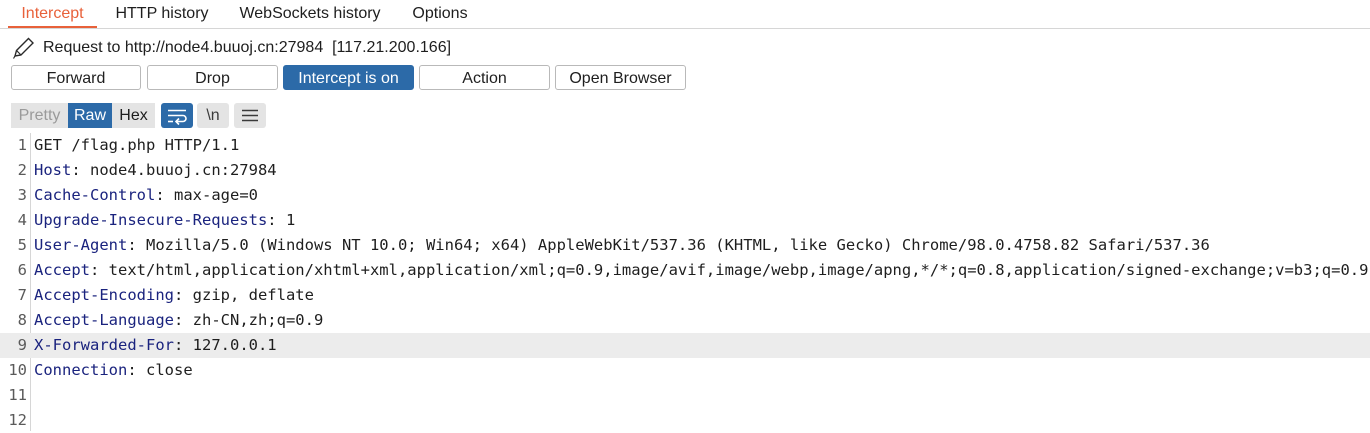  Describe the element at coordinates (104, 345) in the screenshot. I see `header-name: X-Forwarded-For` at that location.